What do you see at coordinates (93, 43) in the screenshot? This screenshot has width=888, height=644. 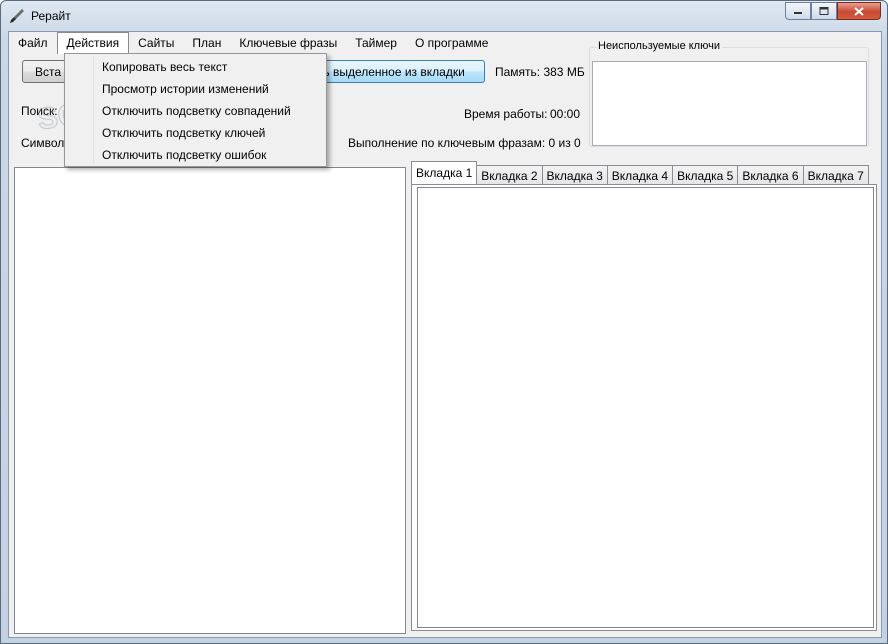 I see `menu-actions: Действия` at bounding box center [93, 43].